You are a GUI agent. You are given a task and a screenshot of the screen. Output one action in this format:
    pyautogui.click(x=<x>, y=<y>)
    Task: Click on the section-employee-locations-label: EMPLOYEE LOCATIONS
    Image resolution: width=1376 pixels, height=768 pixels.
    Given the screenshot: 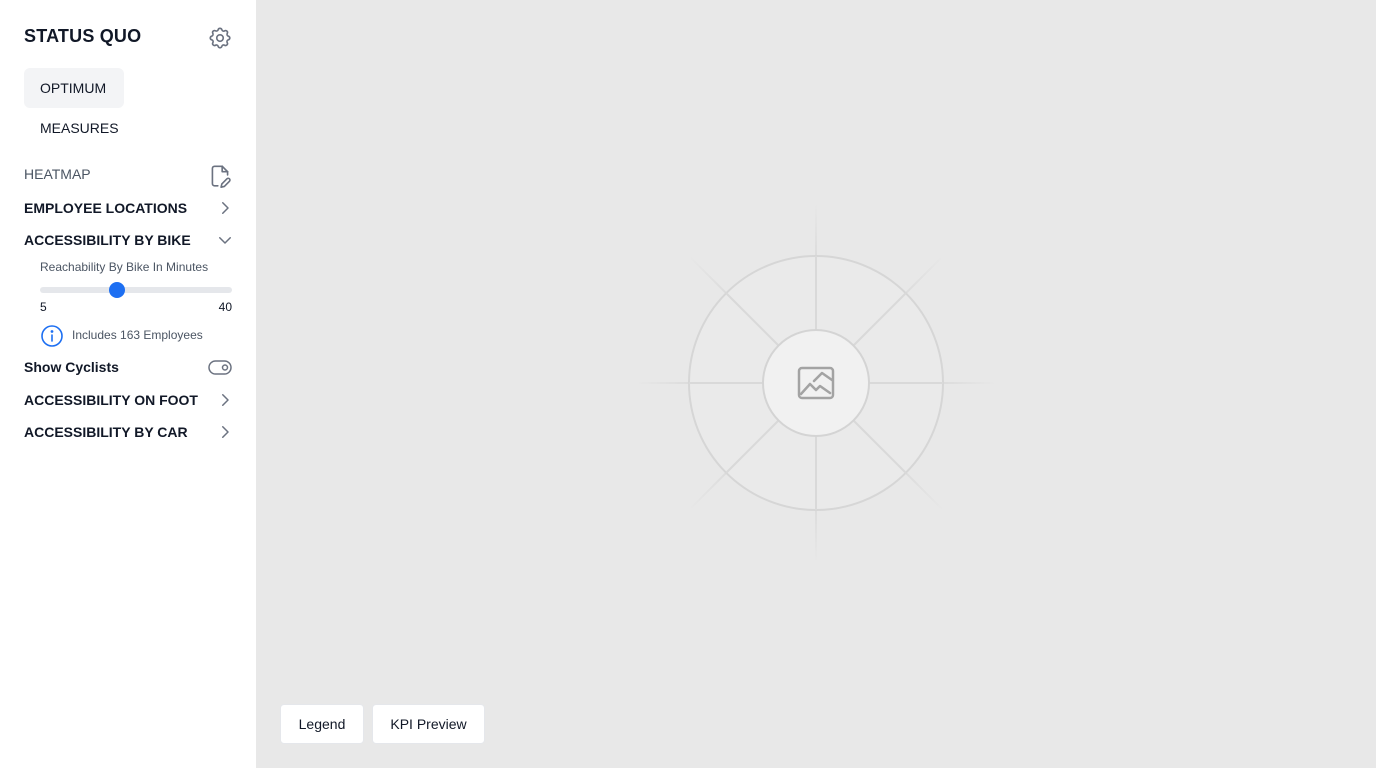 What is the action you would take?
    pyautogui.click(x=106, y=208)
    